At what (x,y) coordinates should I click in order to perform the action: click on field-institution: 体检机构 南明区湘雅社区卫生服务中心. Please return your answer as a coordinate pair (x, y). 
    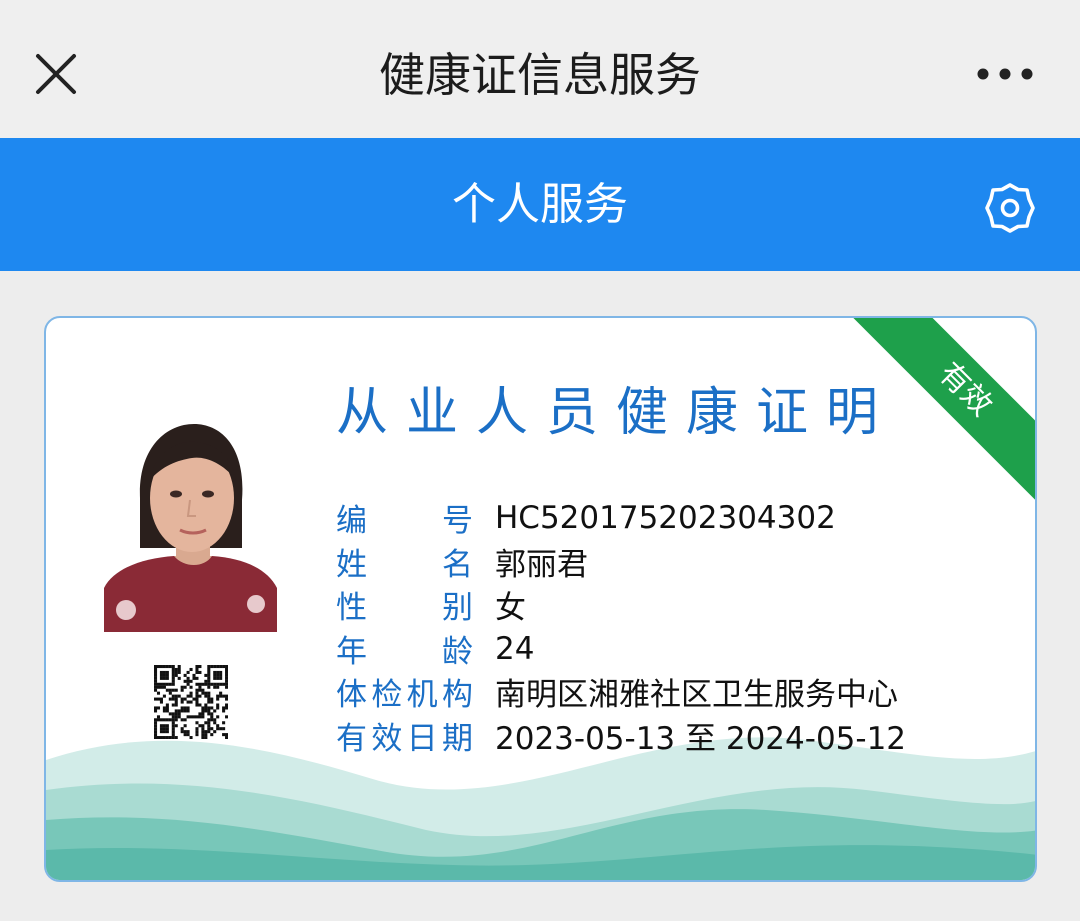
    Looking at the image, I should click on (617, 691).